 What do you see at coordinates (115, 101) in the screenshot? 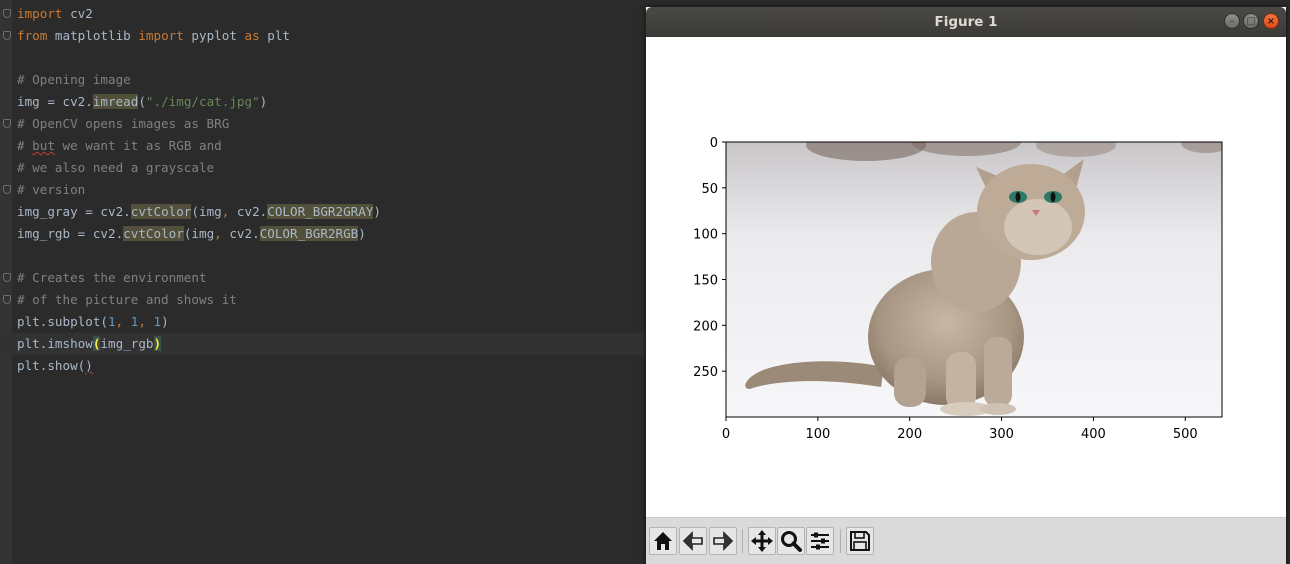
I see `code-token: imread` at bounding box center [115, 101].